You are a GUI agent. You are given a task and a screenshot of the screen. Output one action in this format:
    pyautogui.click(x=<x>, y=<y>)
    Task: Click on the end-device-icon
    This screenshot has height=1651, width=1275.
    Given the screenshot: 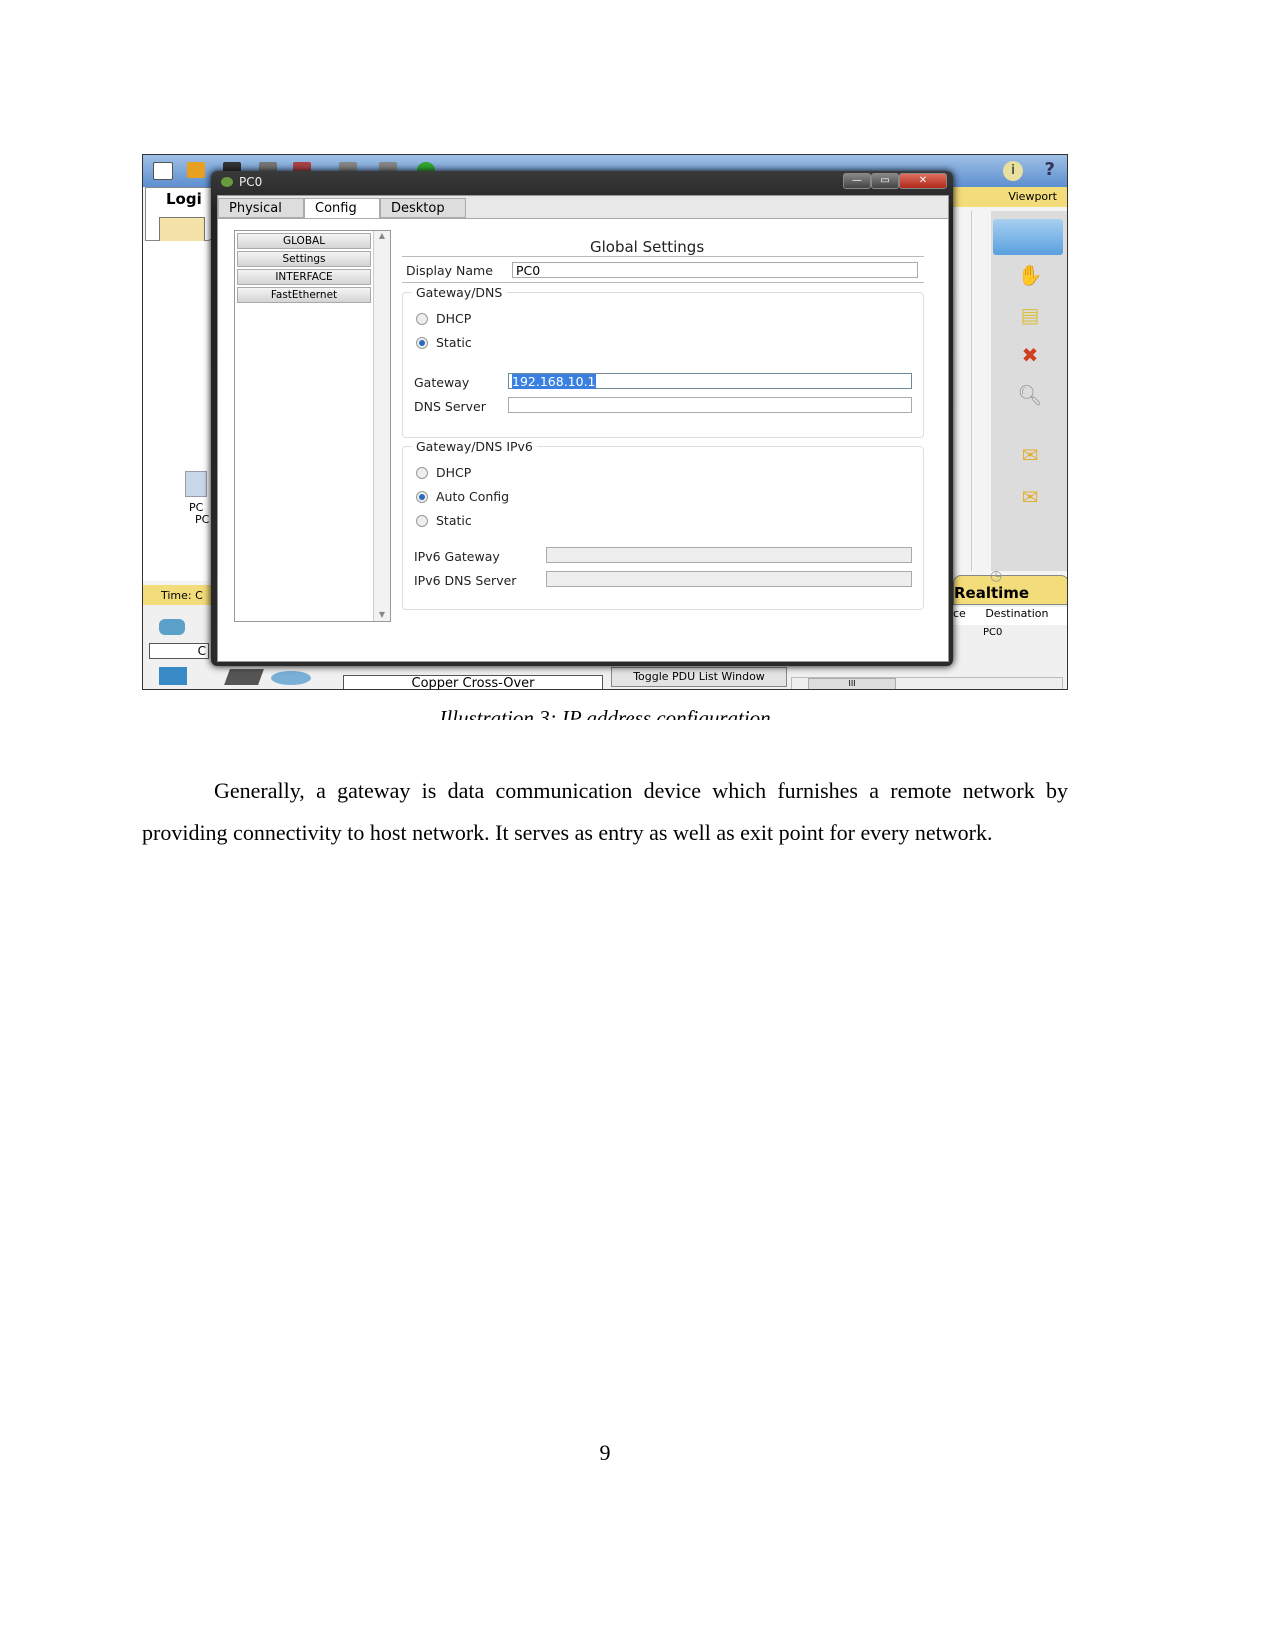 What is the action you would take?
    pyautogui.click(x=173, y=676)
    